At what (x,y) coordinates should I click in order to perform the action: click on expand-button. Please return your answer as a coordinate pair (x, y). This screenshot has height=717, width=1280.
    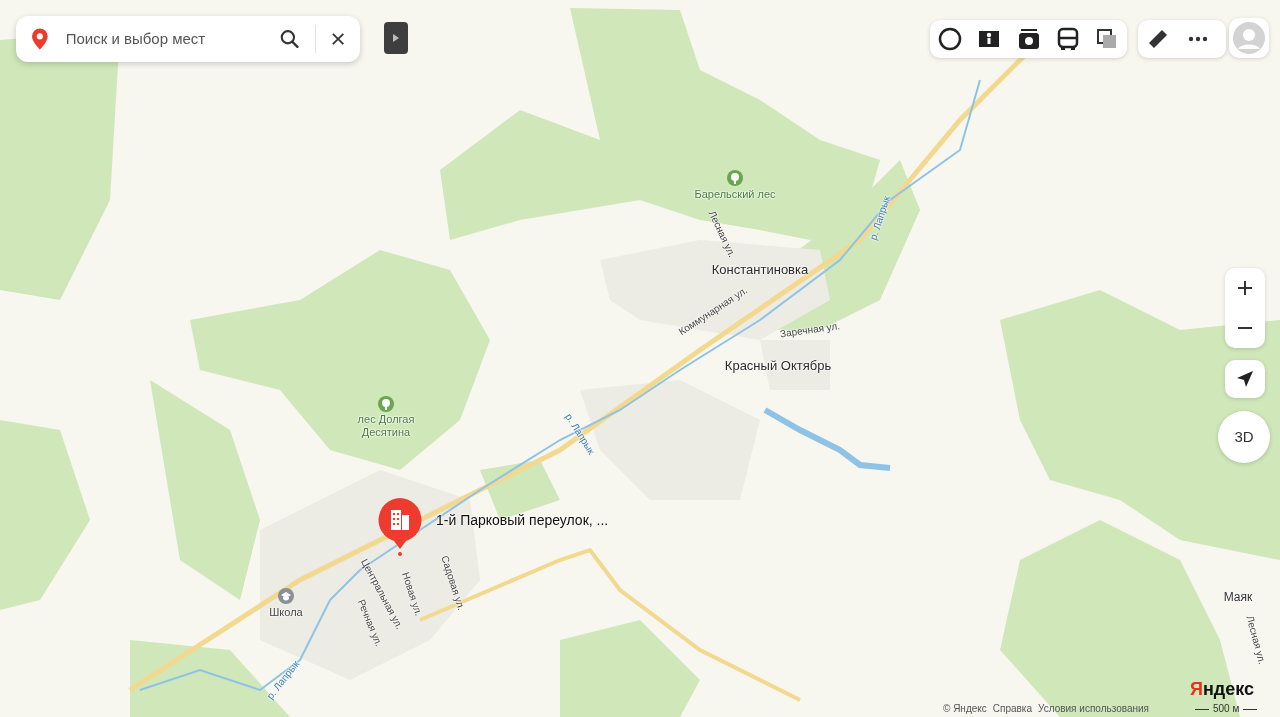
    Looking at the image, I should click on (396, 38).